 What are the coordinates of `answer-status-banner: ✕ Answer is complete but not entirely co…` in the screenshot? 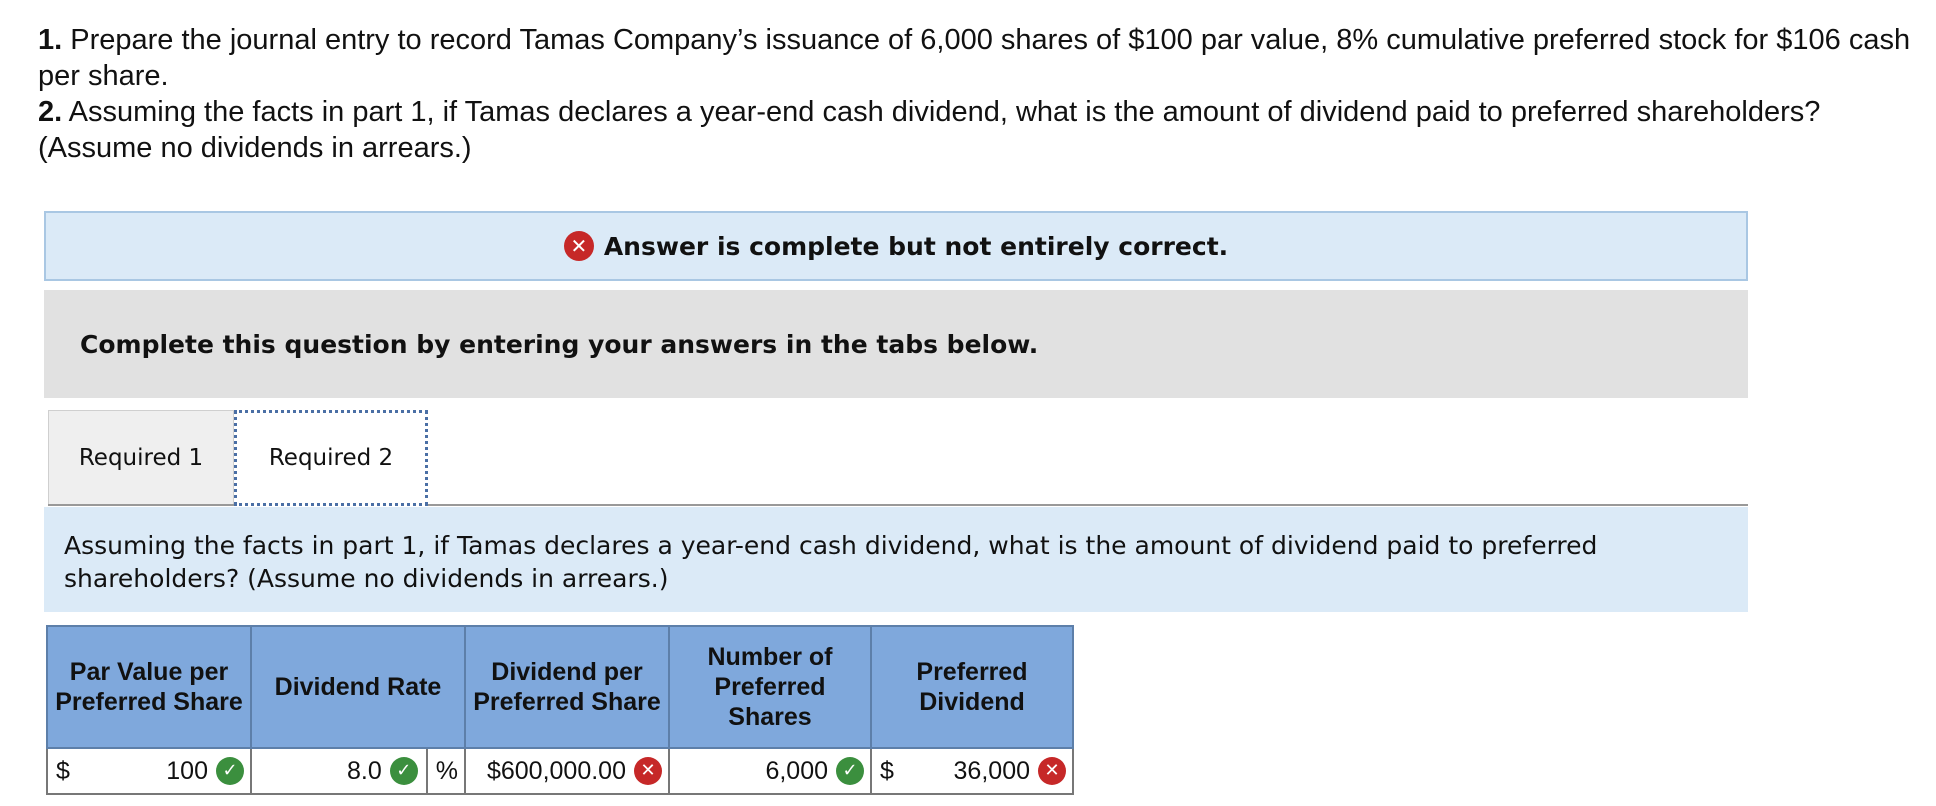 It's located at (896, 246).